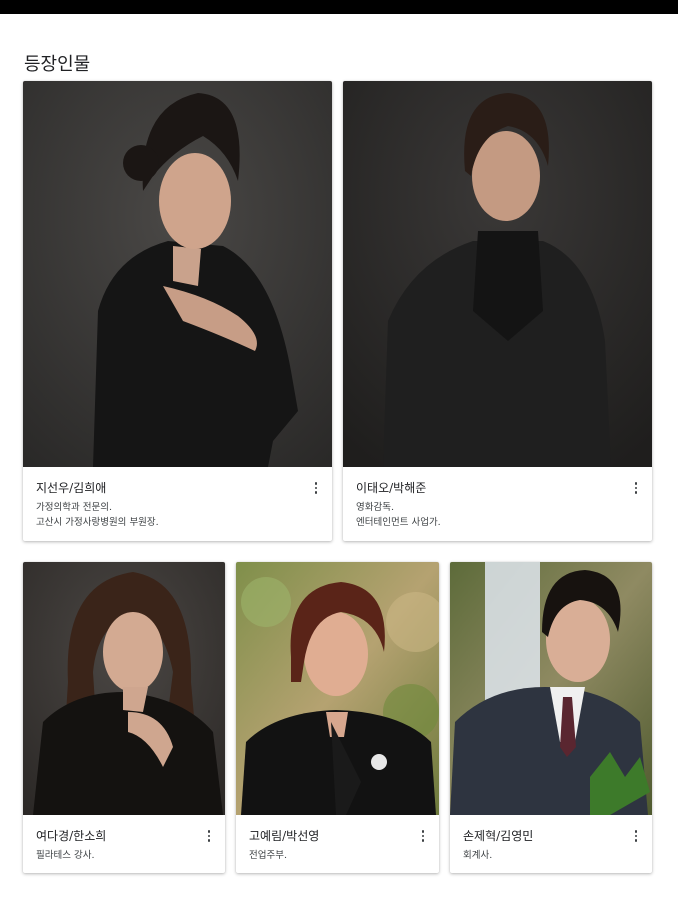  Describe the element at coordinates (57, 64) in the screenshot. I see `section-title: 등장인물` at that location.